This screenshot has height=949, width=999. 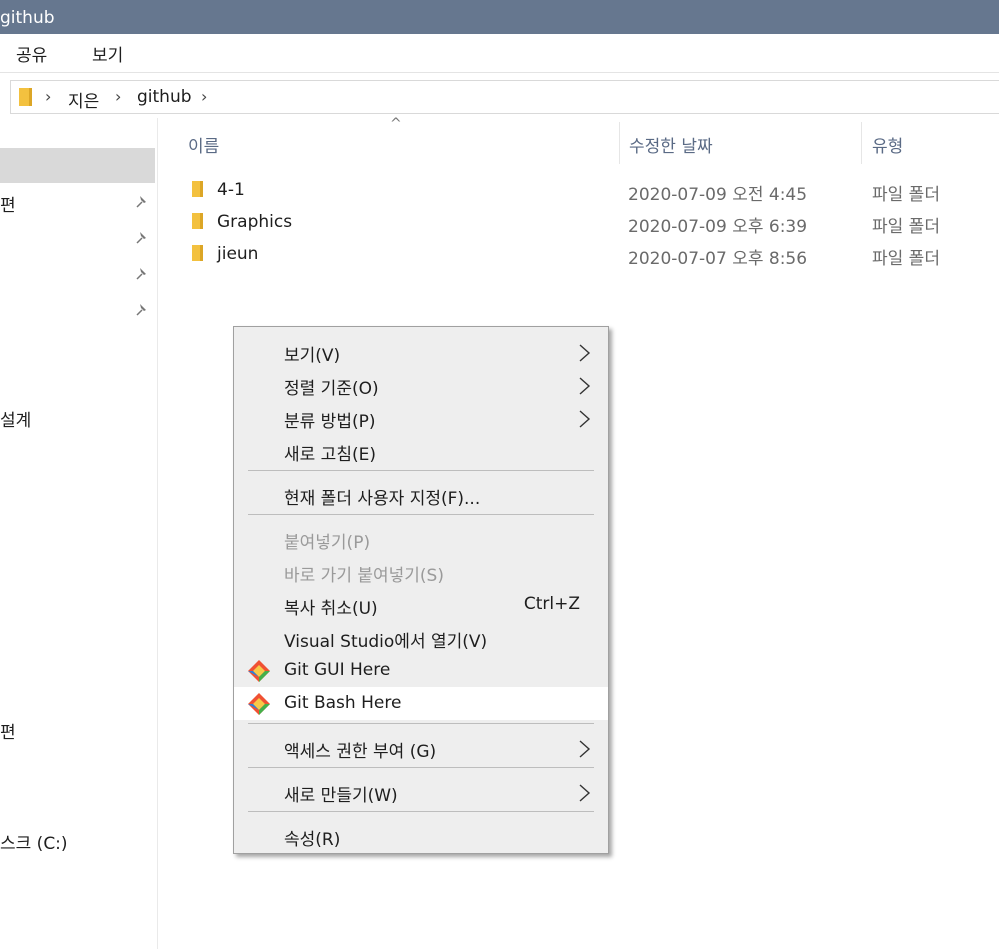 What do you see at coordinates (718, 259) in the screenshot?
I see `file-date: 2020-07-07 오후 8:56` at bounding box center [718, 259].